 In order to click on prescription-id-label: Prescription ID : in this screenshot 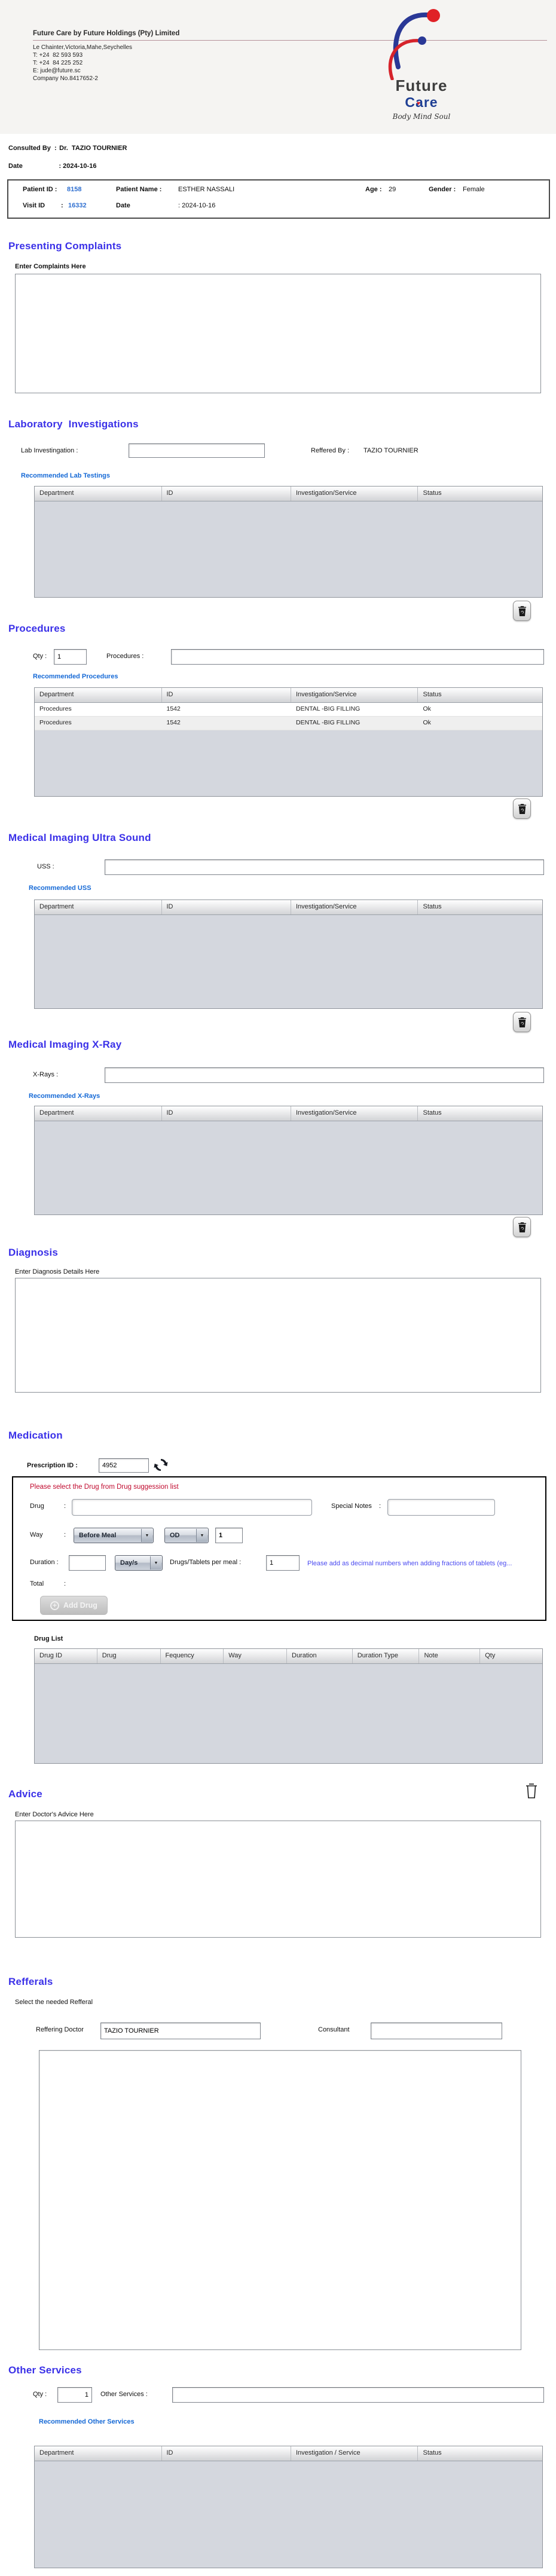, I will do `click(52, 1465)`.